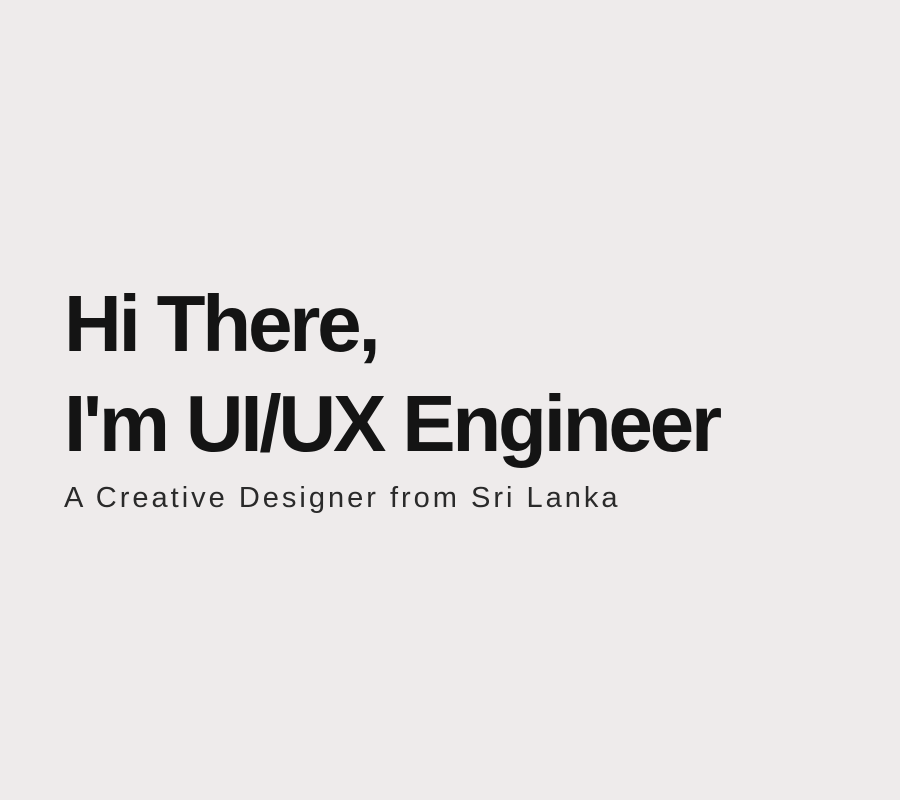 Image resolution: width=900 pixels, height=800 pixels. What do you see at coordinates (342, 498) in the screenshot?
I see `hero-tagline: A Creative Designer from Sri Lanka` at bounding box center [342, 498].